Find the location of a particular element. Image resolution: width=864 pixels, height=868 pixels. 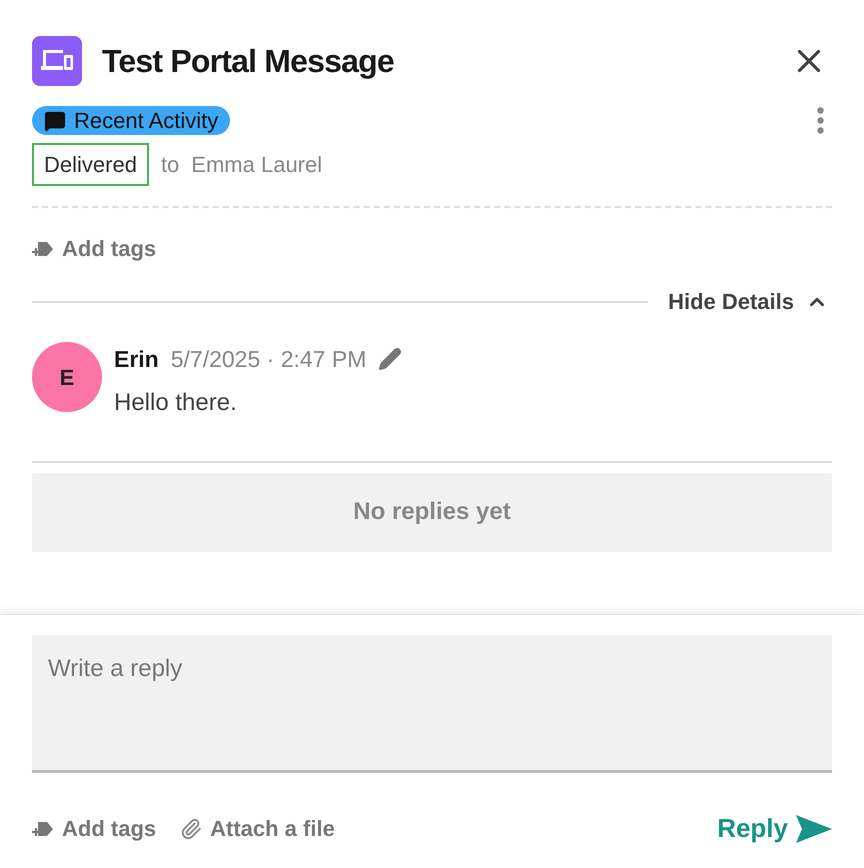

recent-activity-chip: Recent Activity is located at coordinates (131, 120).